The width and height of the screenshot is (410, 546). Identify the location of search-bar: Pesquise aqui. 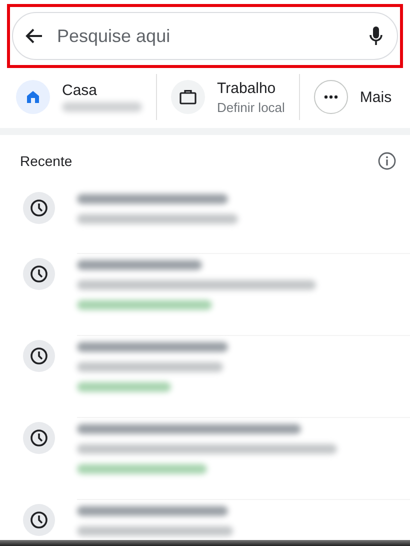
(205, 36).